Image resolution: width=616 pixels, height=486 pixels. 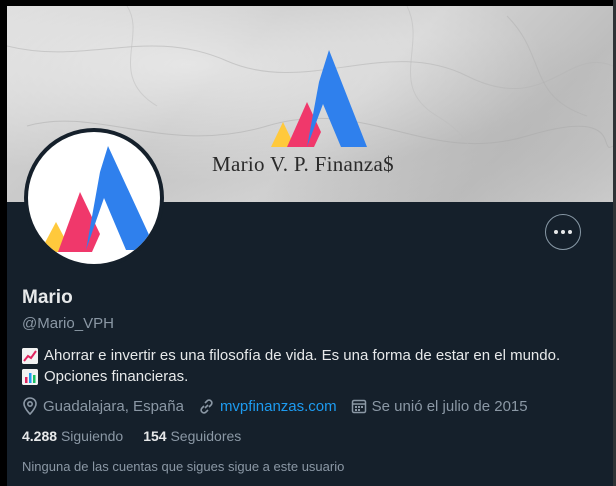 I want to click on joined-text: Se unió el julio de 2015, so click(x=449, y=406).